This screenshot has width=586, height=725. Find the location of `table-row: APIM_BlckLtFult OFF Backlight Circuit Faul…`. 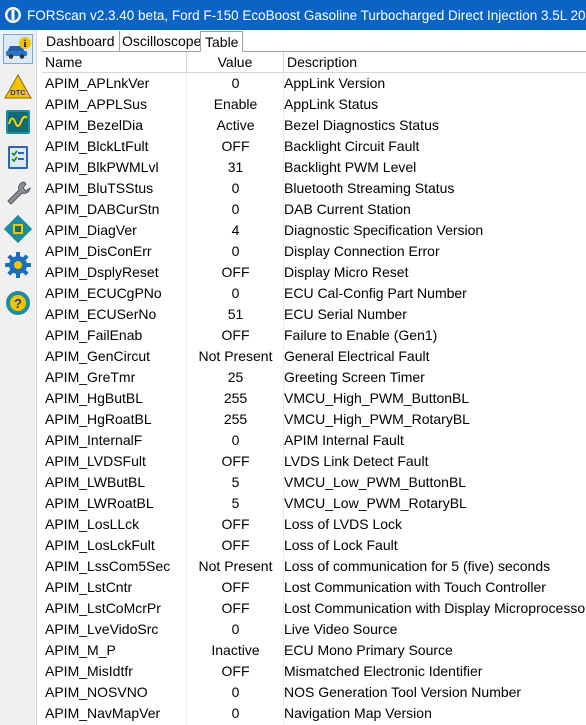

table-row: APIM_BlckLtFult OFF Backlight Circuit Faul… is located at coordinates (314, 146).